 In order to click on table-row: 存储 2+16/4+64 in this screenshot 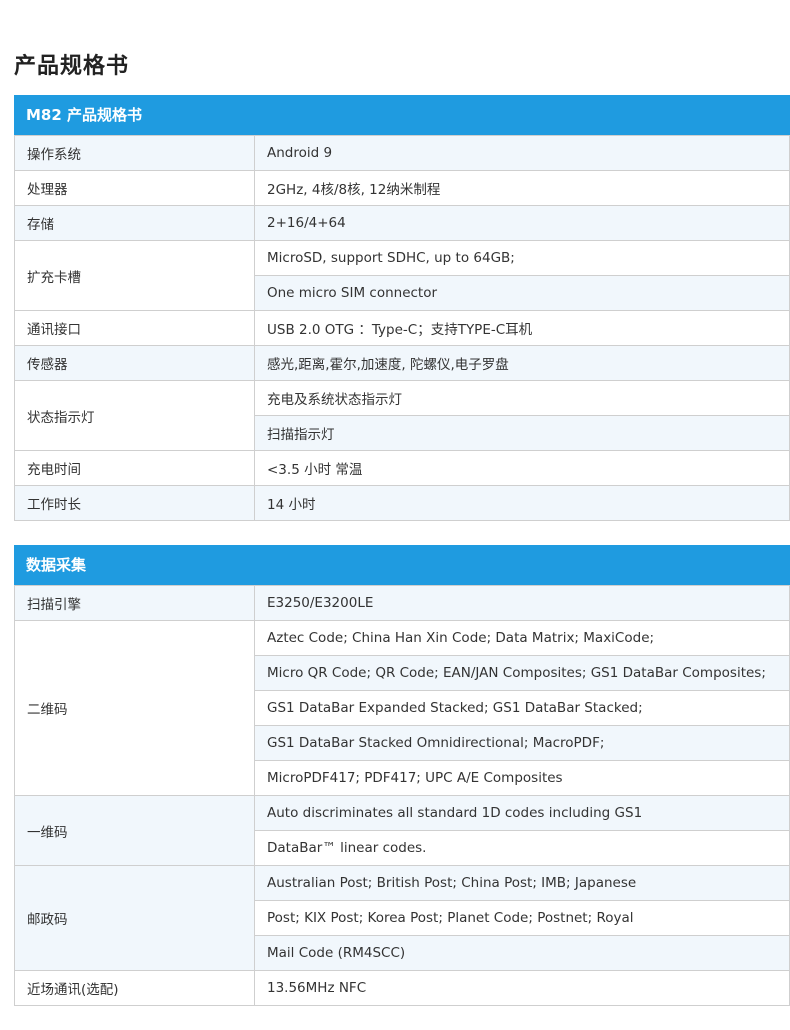, I will do `click(402, 223)`.